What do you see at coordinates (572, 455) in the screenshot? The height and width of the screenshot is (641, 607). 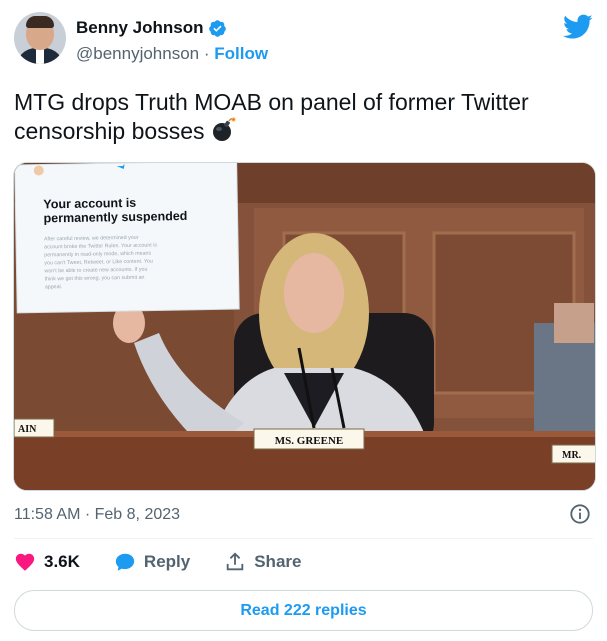 I see `placard-right: MR.` at bounding box center [572, 455].